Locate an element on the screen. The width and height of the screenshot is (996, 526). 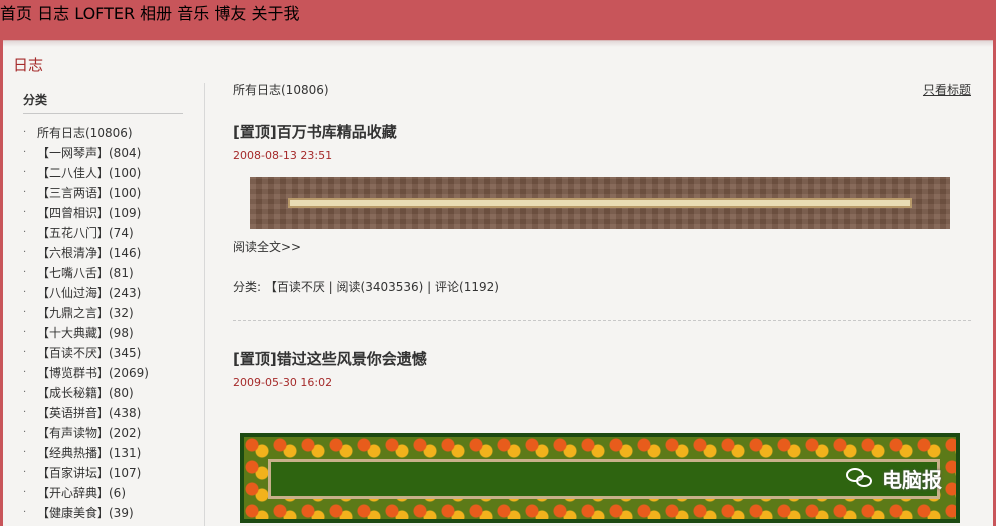
category-label: 【九鼎之言】(32) is located at coordinates (85, 312).